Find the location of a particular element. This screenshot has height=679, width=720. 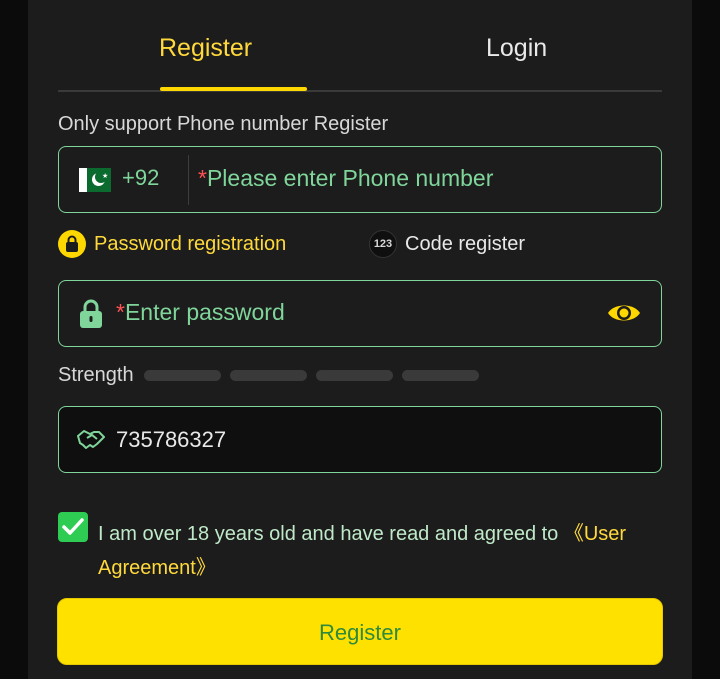

mode-password-label: Password registration is located at coordinates (190, 243).